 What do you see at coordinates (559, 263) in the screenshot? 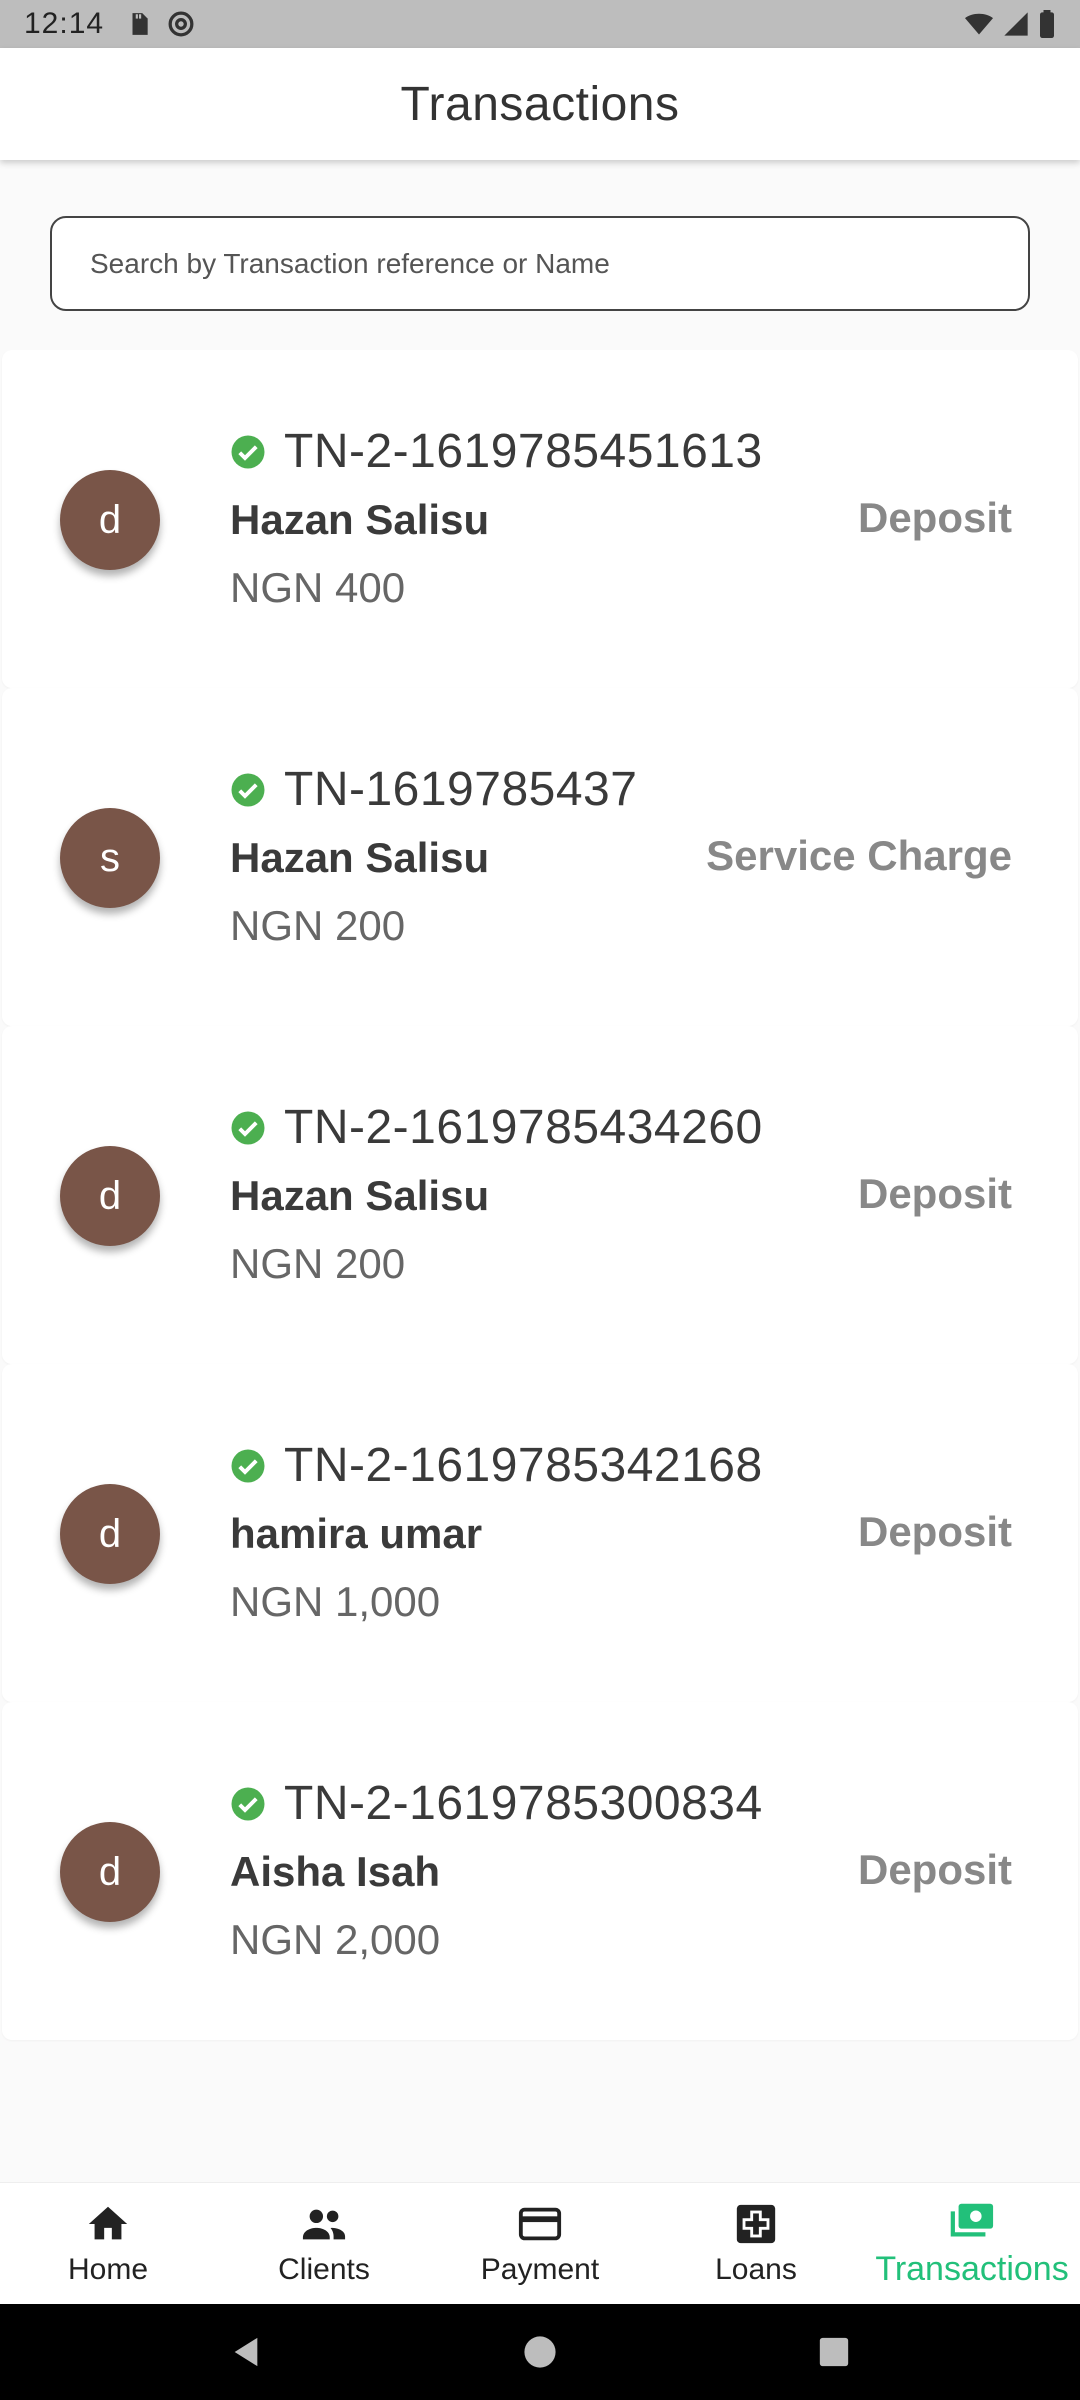
I see `search-input` at bounding box center [559, 263].